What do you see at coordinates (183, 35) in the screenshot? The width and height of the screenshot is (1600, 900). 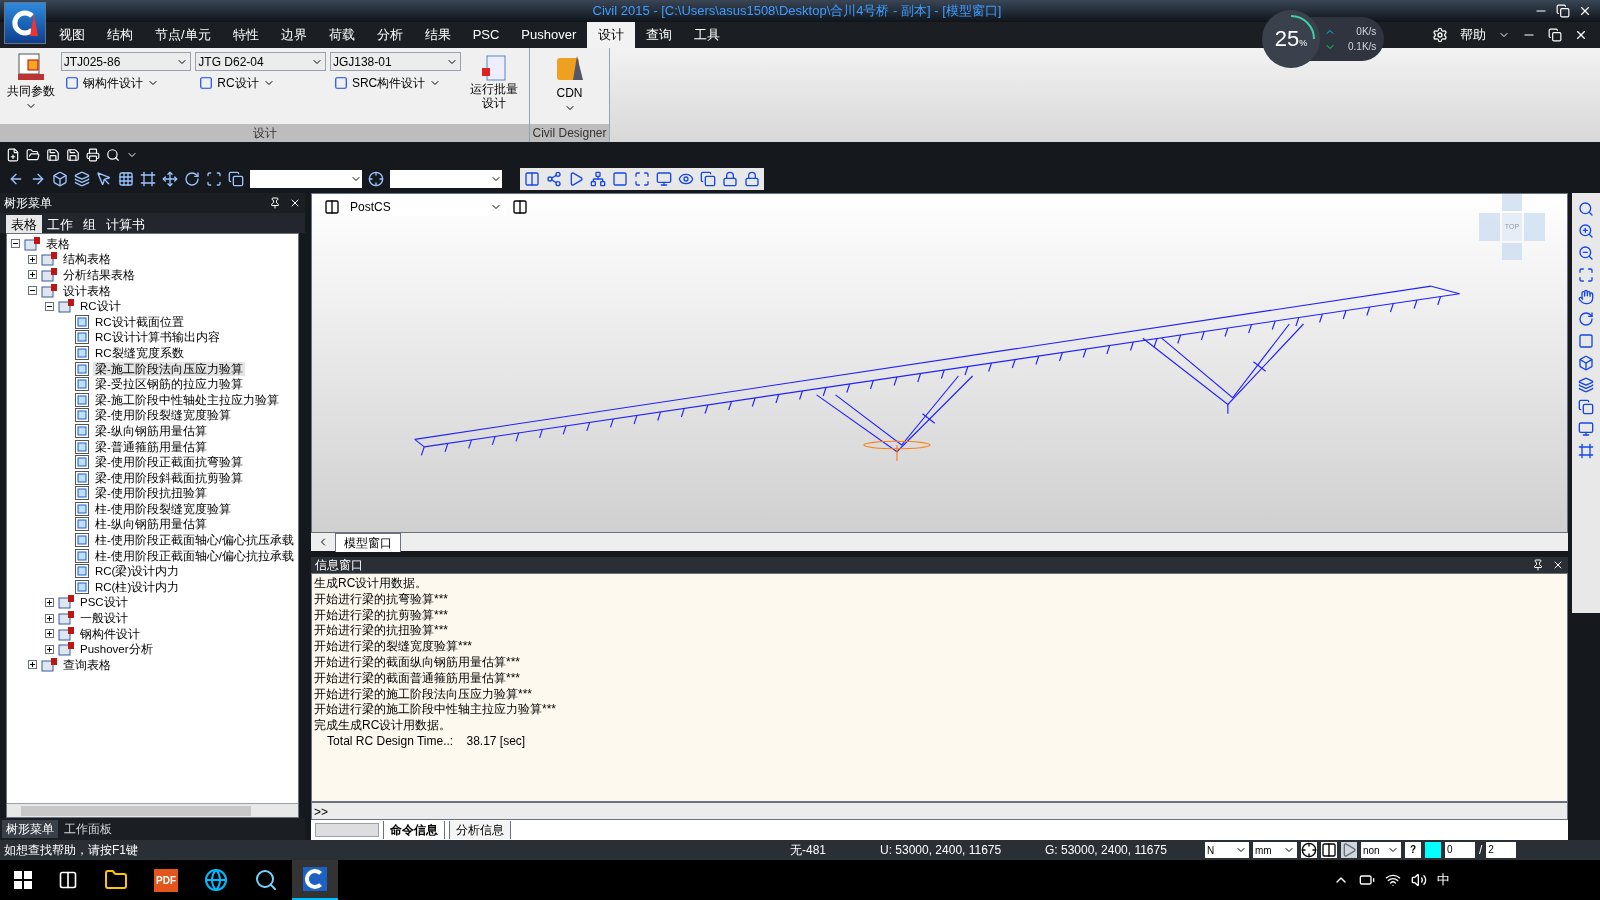 I see `menu-tab: 节点/单元` at bounding box center [183, 35].